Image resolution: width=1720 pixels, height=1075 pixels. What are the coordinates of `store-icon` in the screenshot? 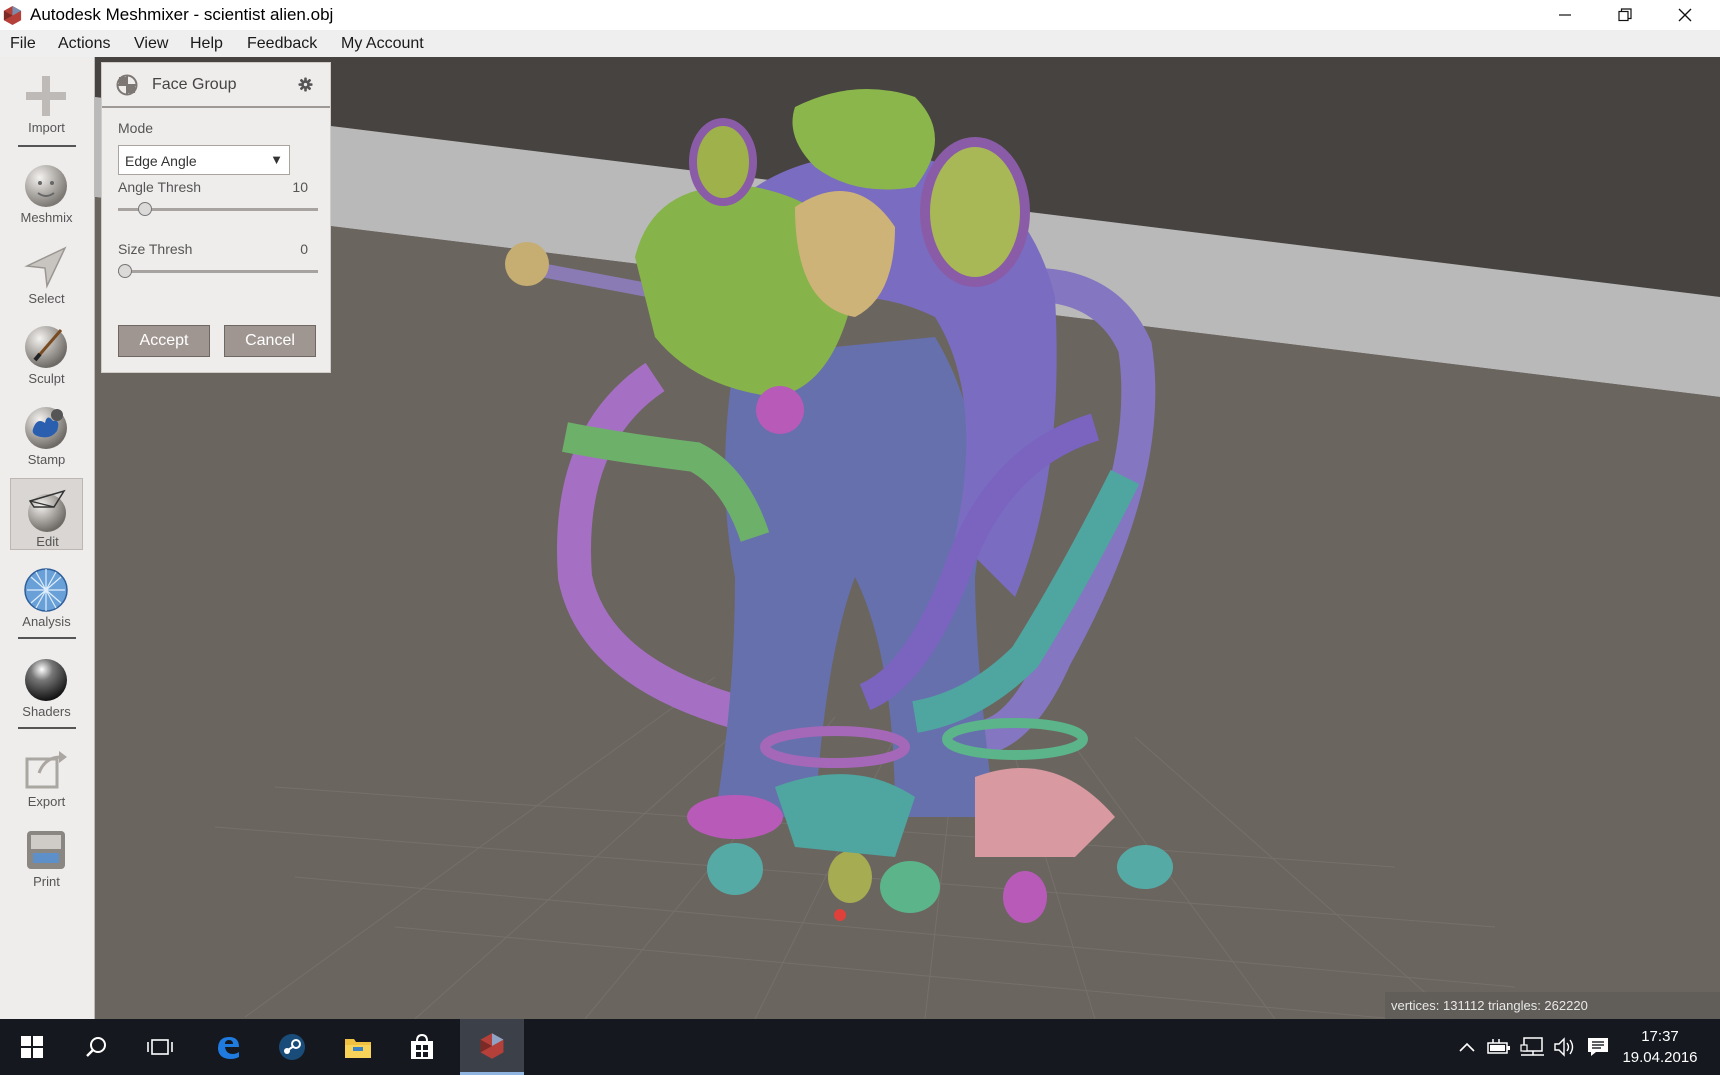 It's located at (422, 1046).